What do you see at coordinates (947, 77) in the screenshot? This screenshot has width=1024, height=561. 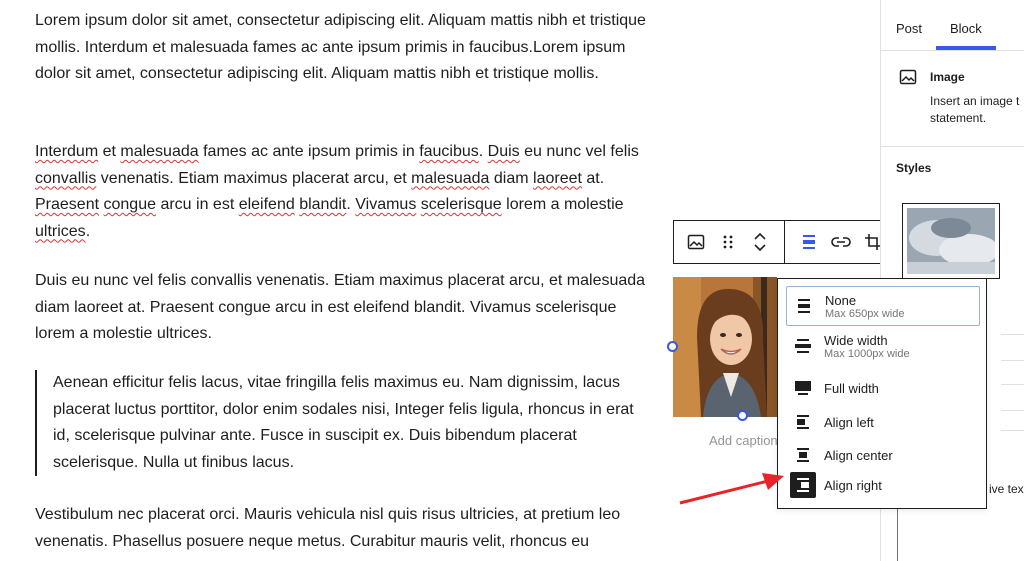 I see `block-title: Image` at bounding box center [947, 77].